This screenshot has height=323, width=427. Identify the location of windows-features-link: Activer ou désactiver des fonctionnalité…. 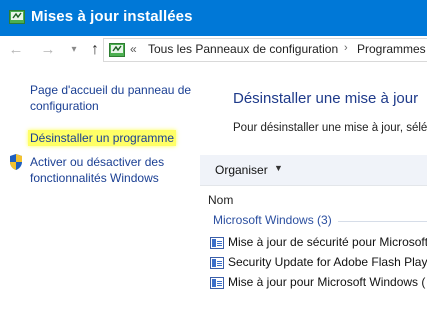
(110, 170).